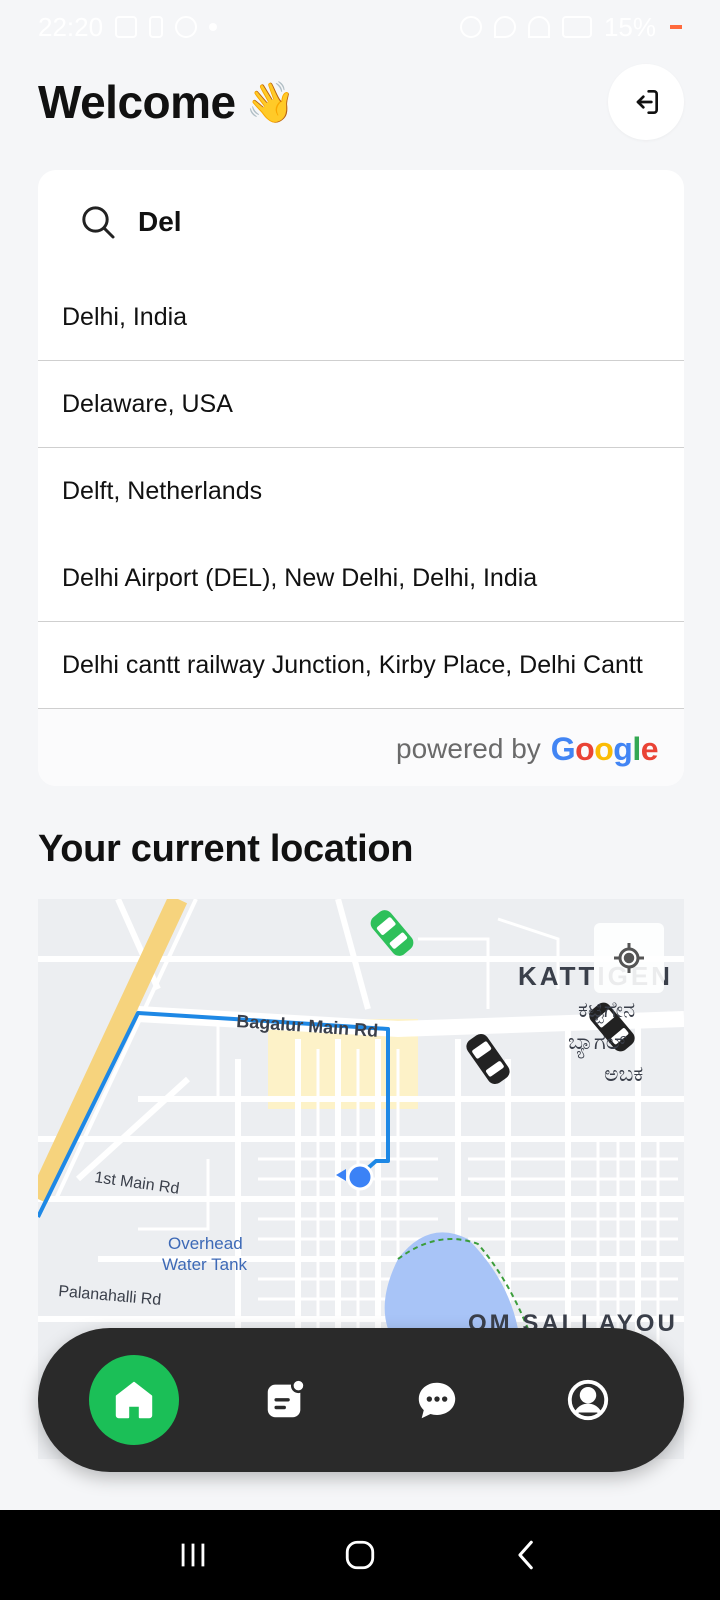 Image resolution: width=720 pixels, height=1600 pixels. I want to click on powered-by-google: powered by Google, so click(361, 747).